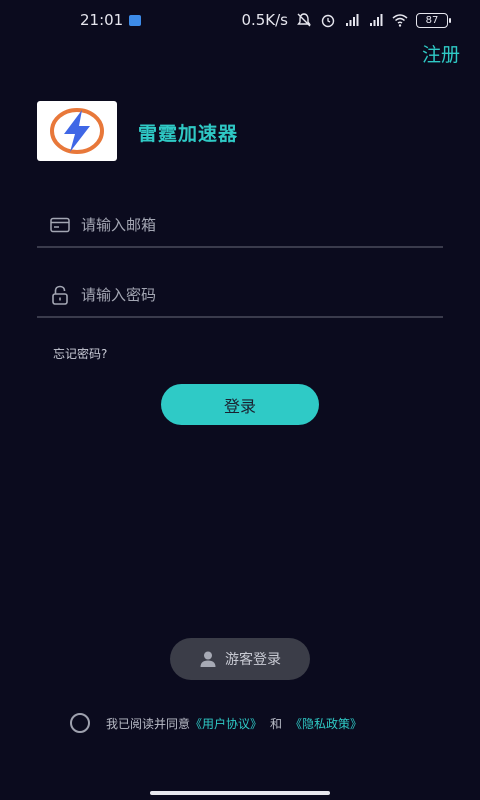 This screenshot has height=800, width=480. What do you see at coordinates (148, 723) in the screenshot?
I see `agreement-prefix: 我已阅读并同意` at bounding box center [148, 723].